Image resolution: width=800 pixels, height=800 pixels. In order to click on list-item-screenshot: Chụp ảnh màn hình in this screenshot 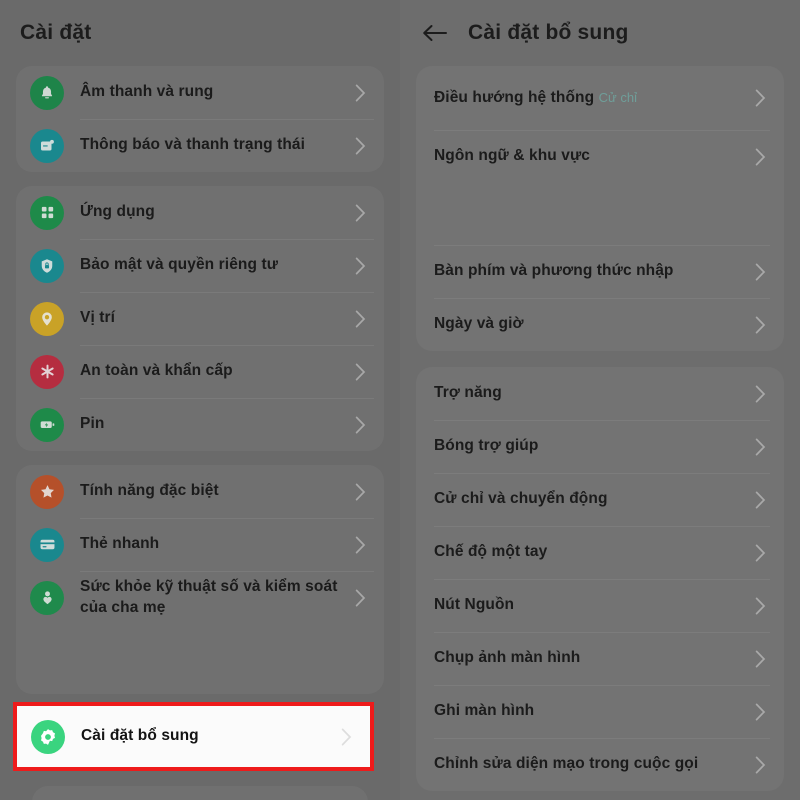, I will do `click(600, 658)`.